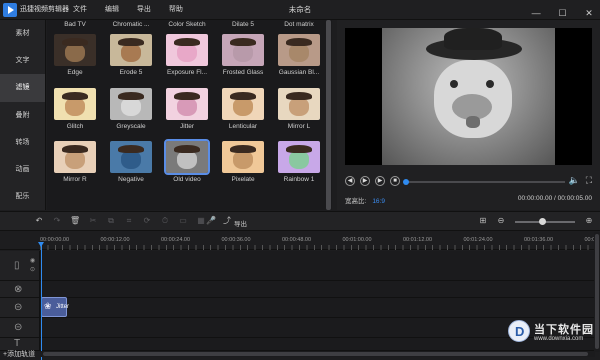 This screenshot has width=600, height=360. What do you see at coordinates (32, 269) in the screenshot?
I see `lock-icon: ⊙` at bounding box center [32, 269].